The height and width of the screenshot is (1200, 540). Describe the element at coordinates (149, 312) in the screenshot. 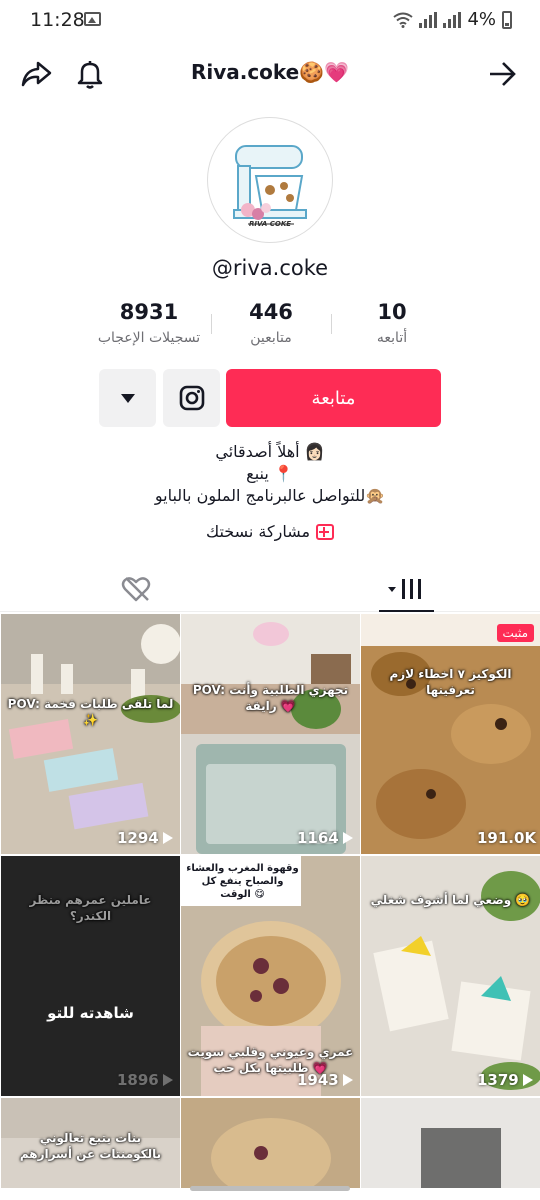

I see `stat-value: 8931` at that location.